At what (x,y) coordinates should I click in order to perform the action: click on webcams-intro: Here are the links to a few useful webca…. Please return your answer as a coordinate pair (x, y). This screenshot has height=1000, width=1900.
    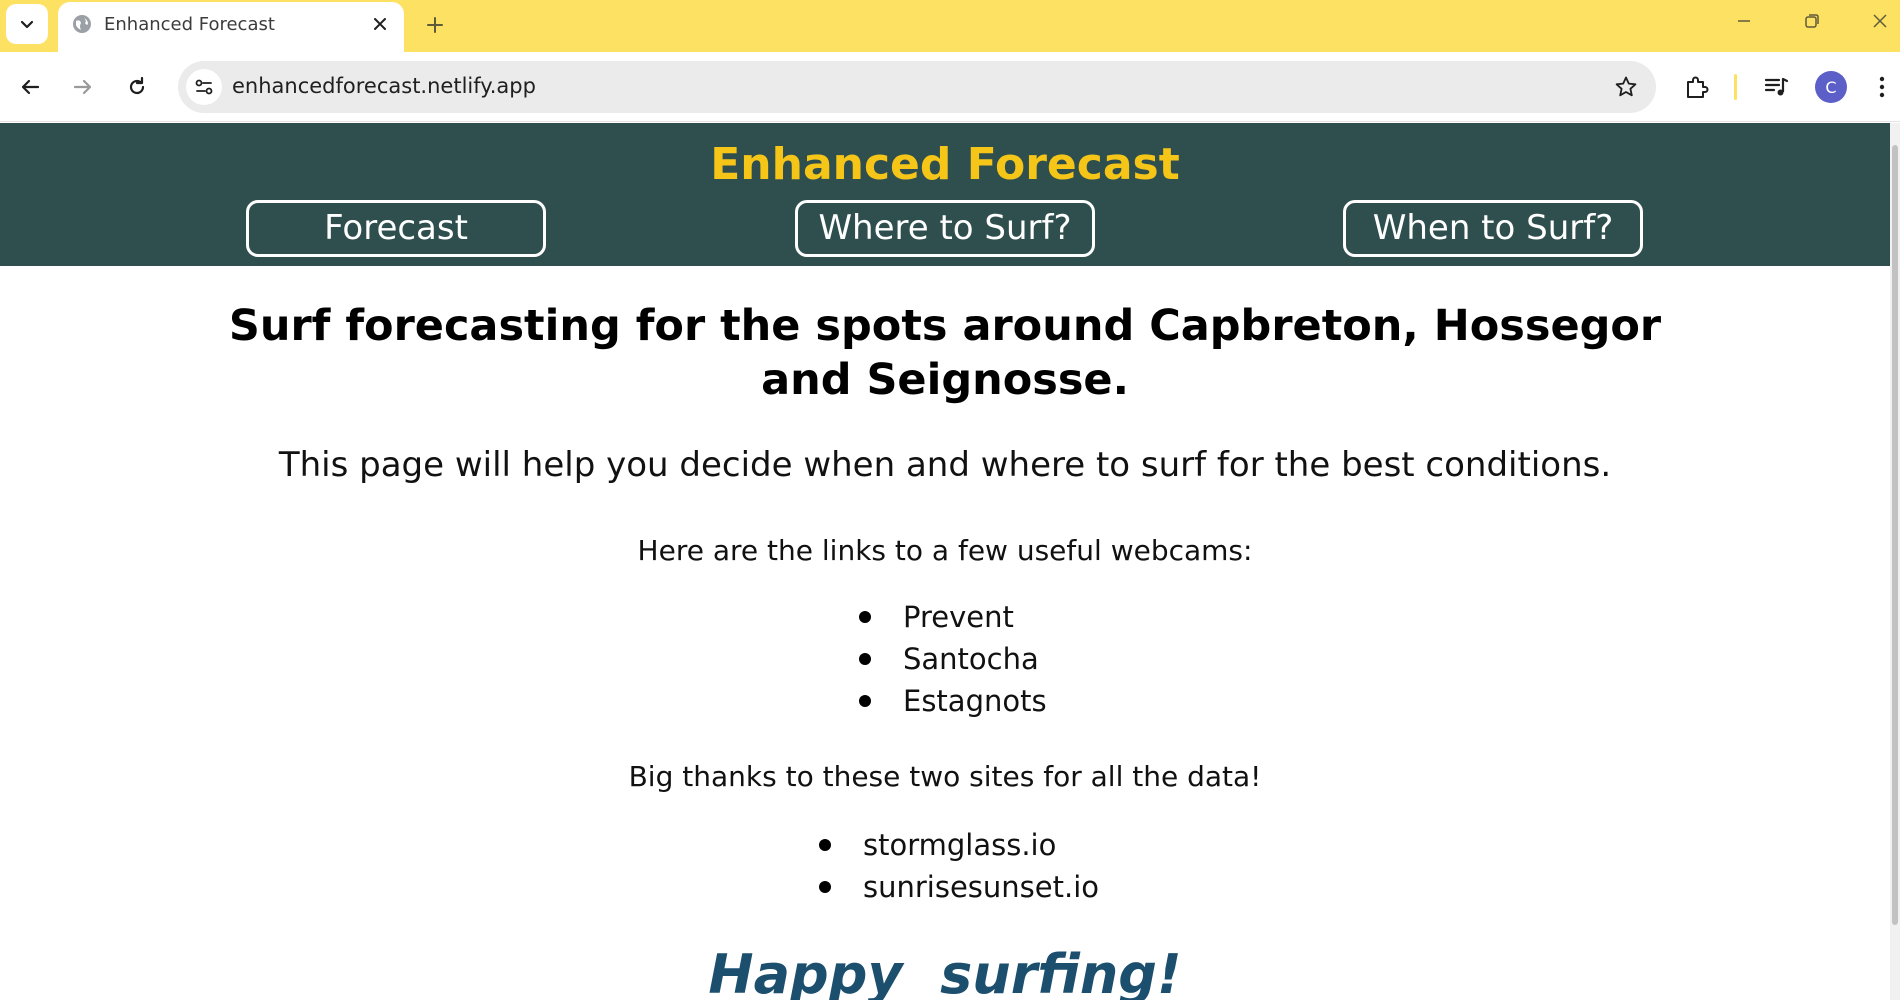
    Looking at the image, I should click on (945, 550).